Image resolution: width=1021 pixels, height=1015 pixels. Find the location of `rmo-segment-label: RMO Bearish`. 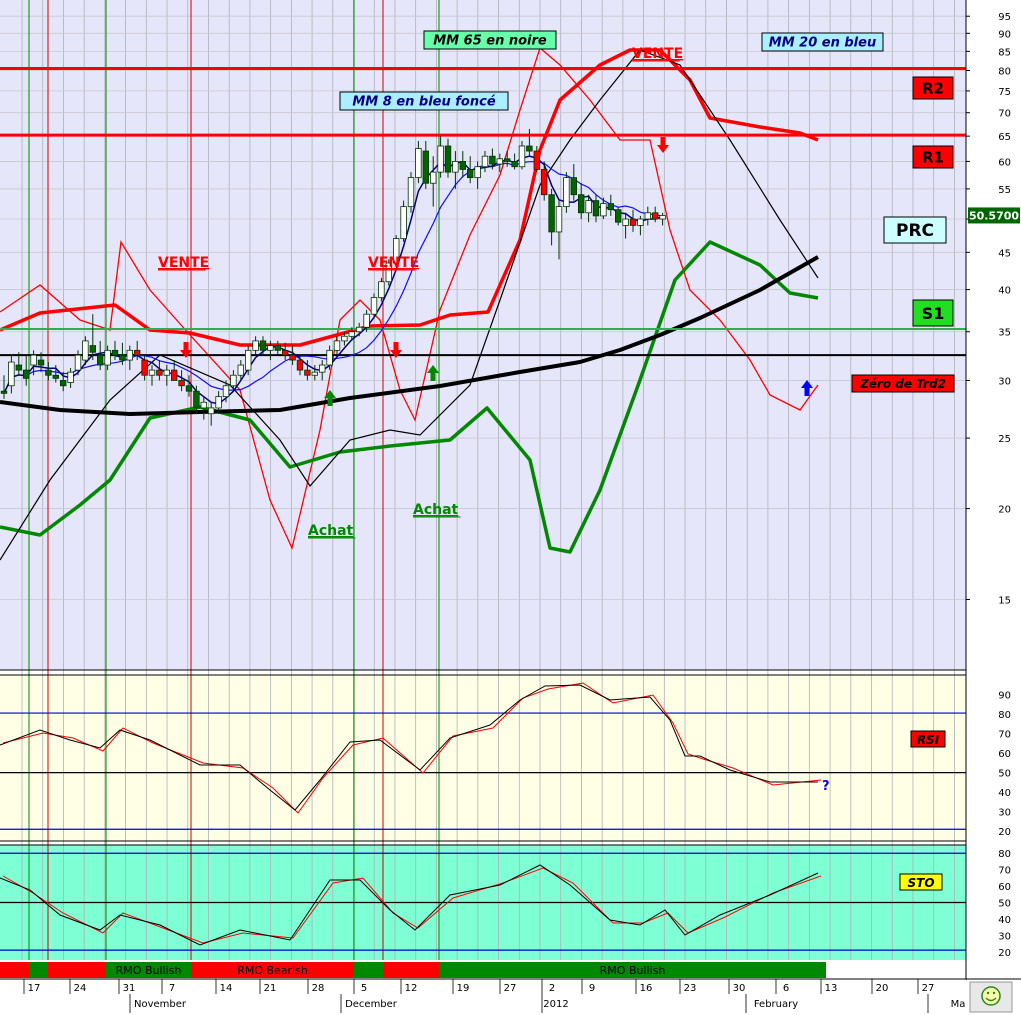

rmo-segment-label: RMO Bearish is located at coordinates (272, 970).